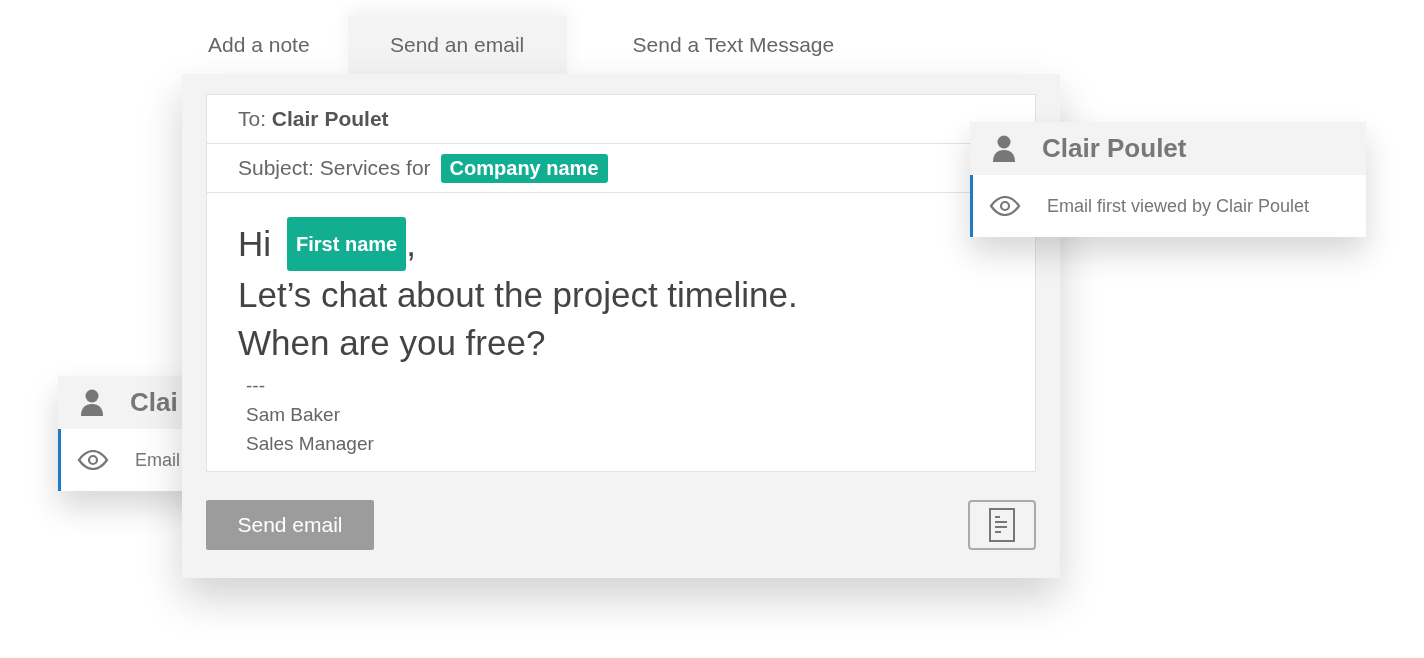  What do you see at coordinates (157, 460) in the screenshot?
I see `notification-text: Email` at bounding box center [157, 460].